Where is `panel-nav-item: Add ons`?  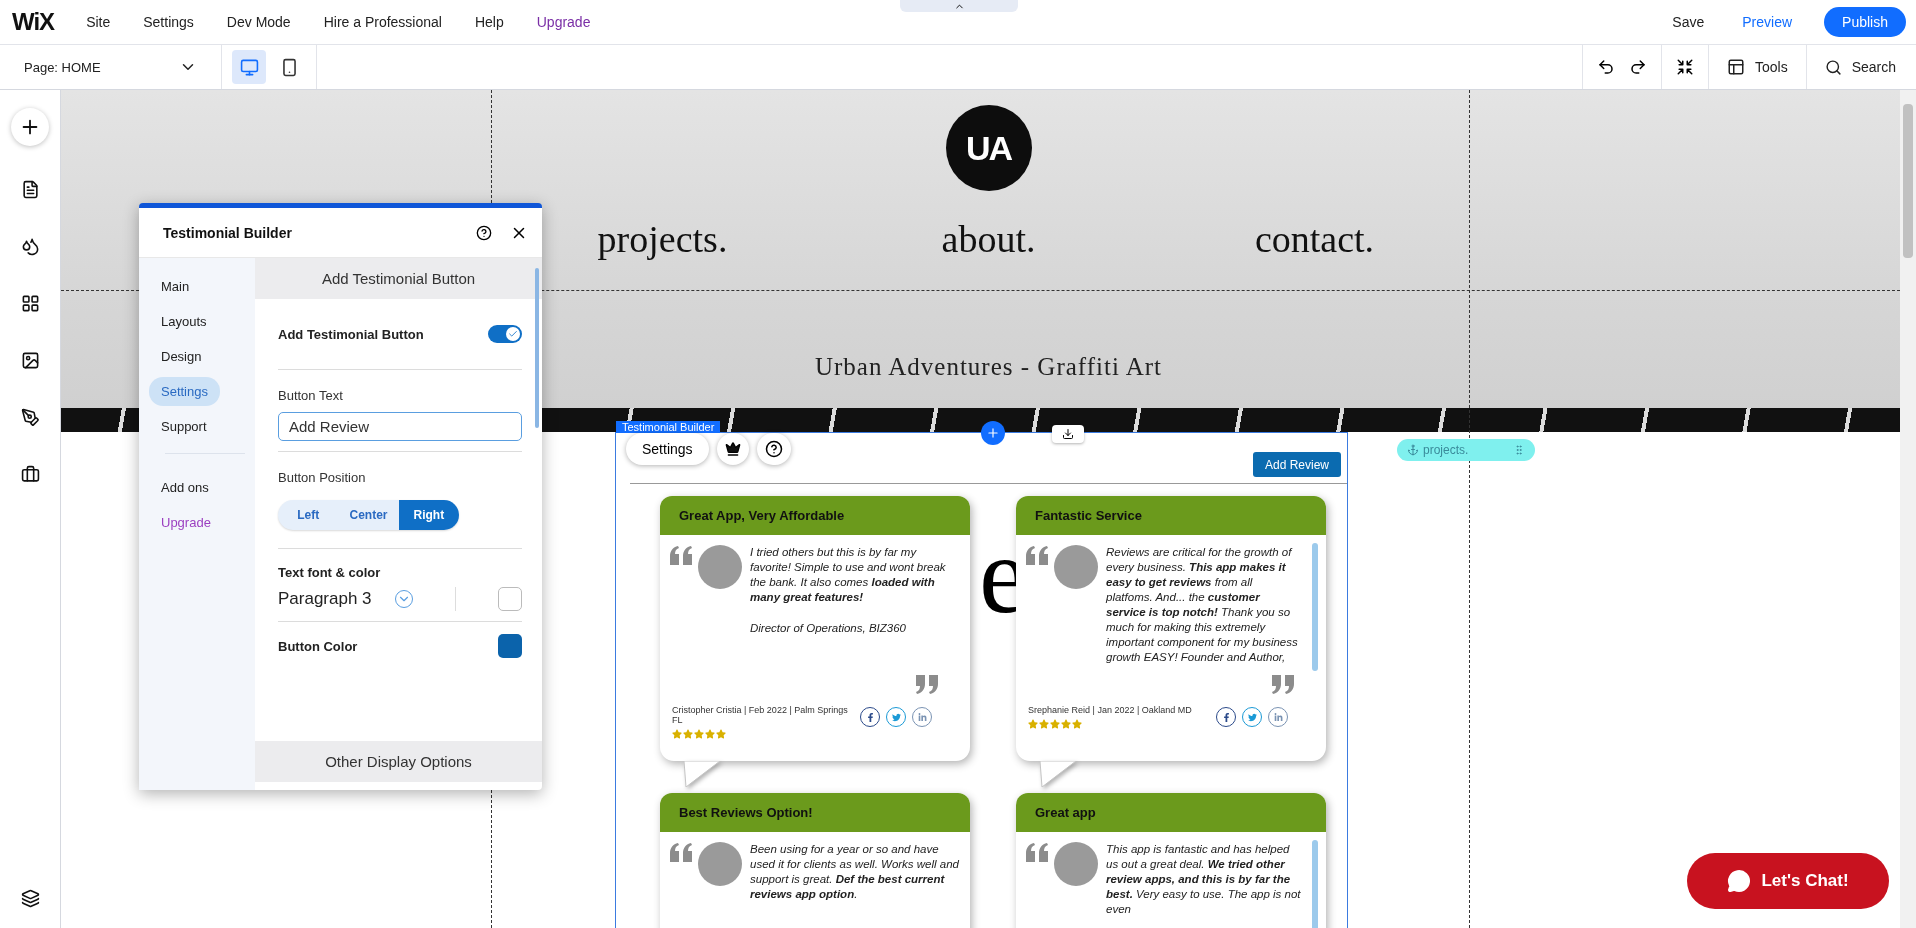 panel-nav-item: Add ons is located at coordinates (185, 487).